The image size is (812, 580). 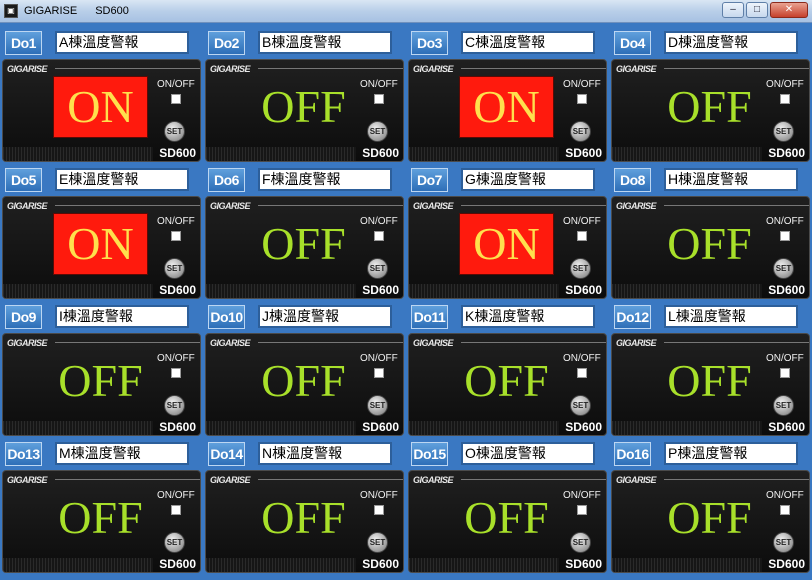 What do you see at coordinates (325, 453) in the screenshot?
I see `channel-name-field: N棟溫度警報` at bounding box center [325, 453].